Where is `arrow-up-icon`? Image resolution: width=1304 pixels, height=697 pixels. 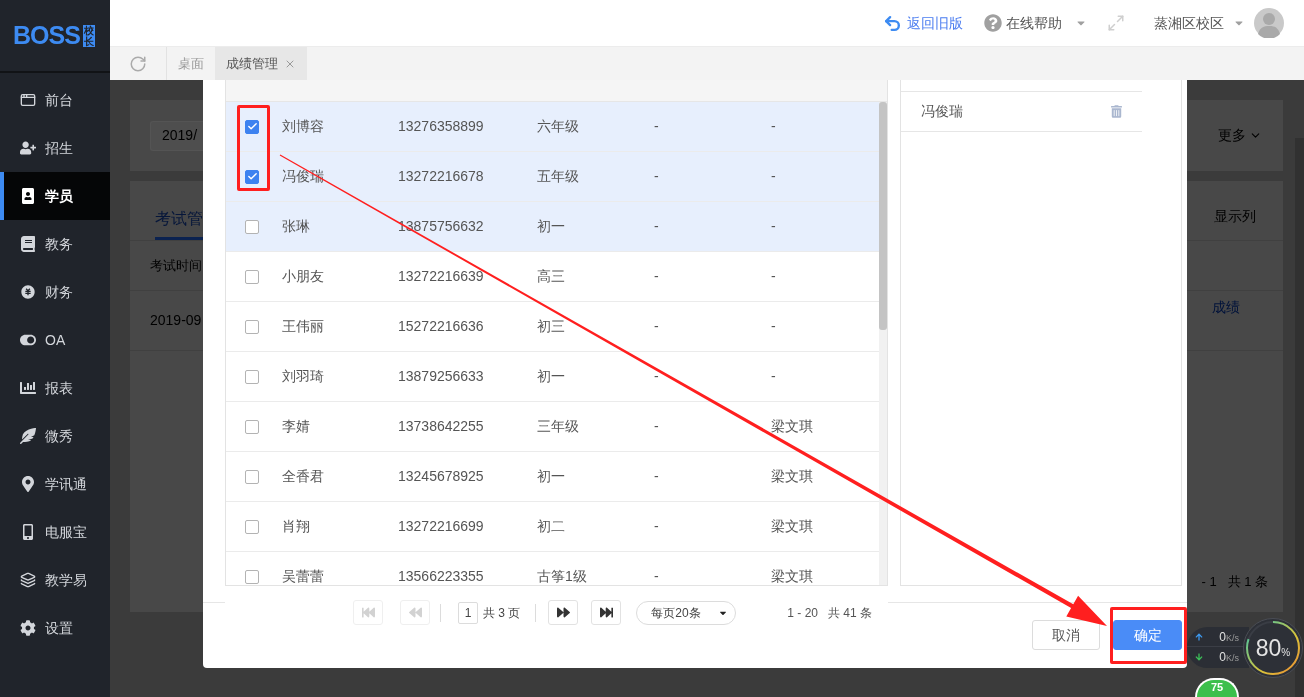
arrow-up-icon is located at coordinates (1199, 636).